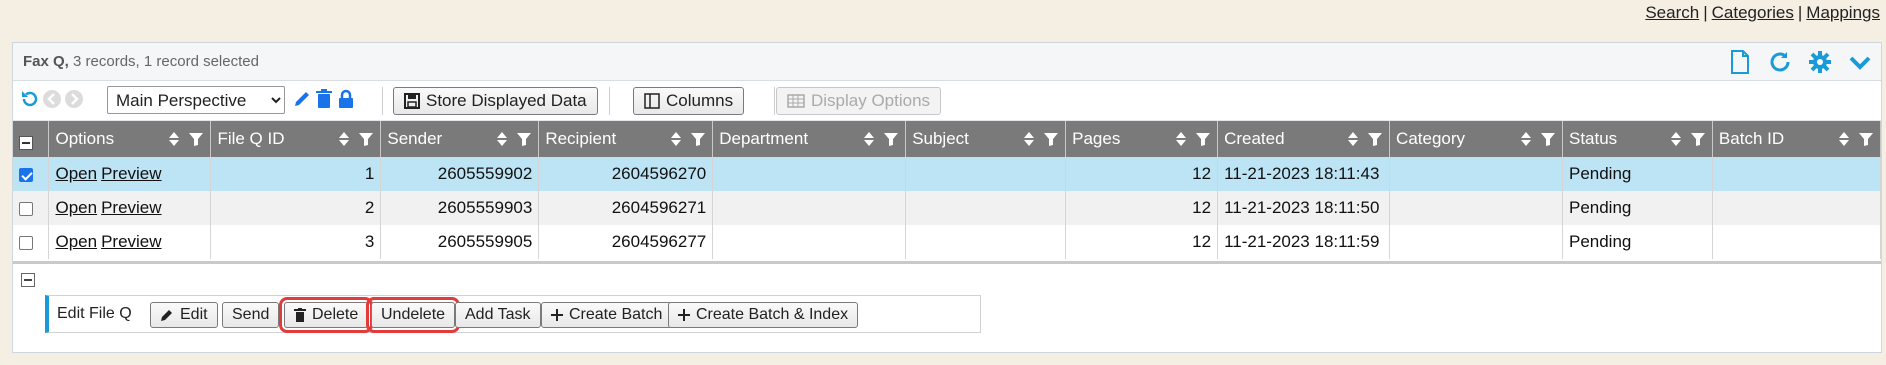  I want to click on department-cell, so click(809, 174).